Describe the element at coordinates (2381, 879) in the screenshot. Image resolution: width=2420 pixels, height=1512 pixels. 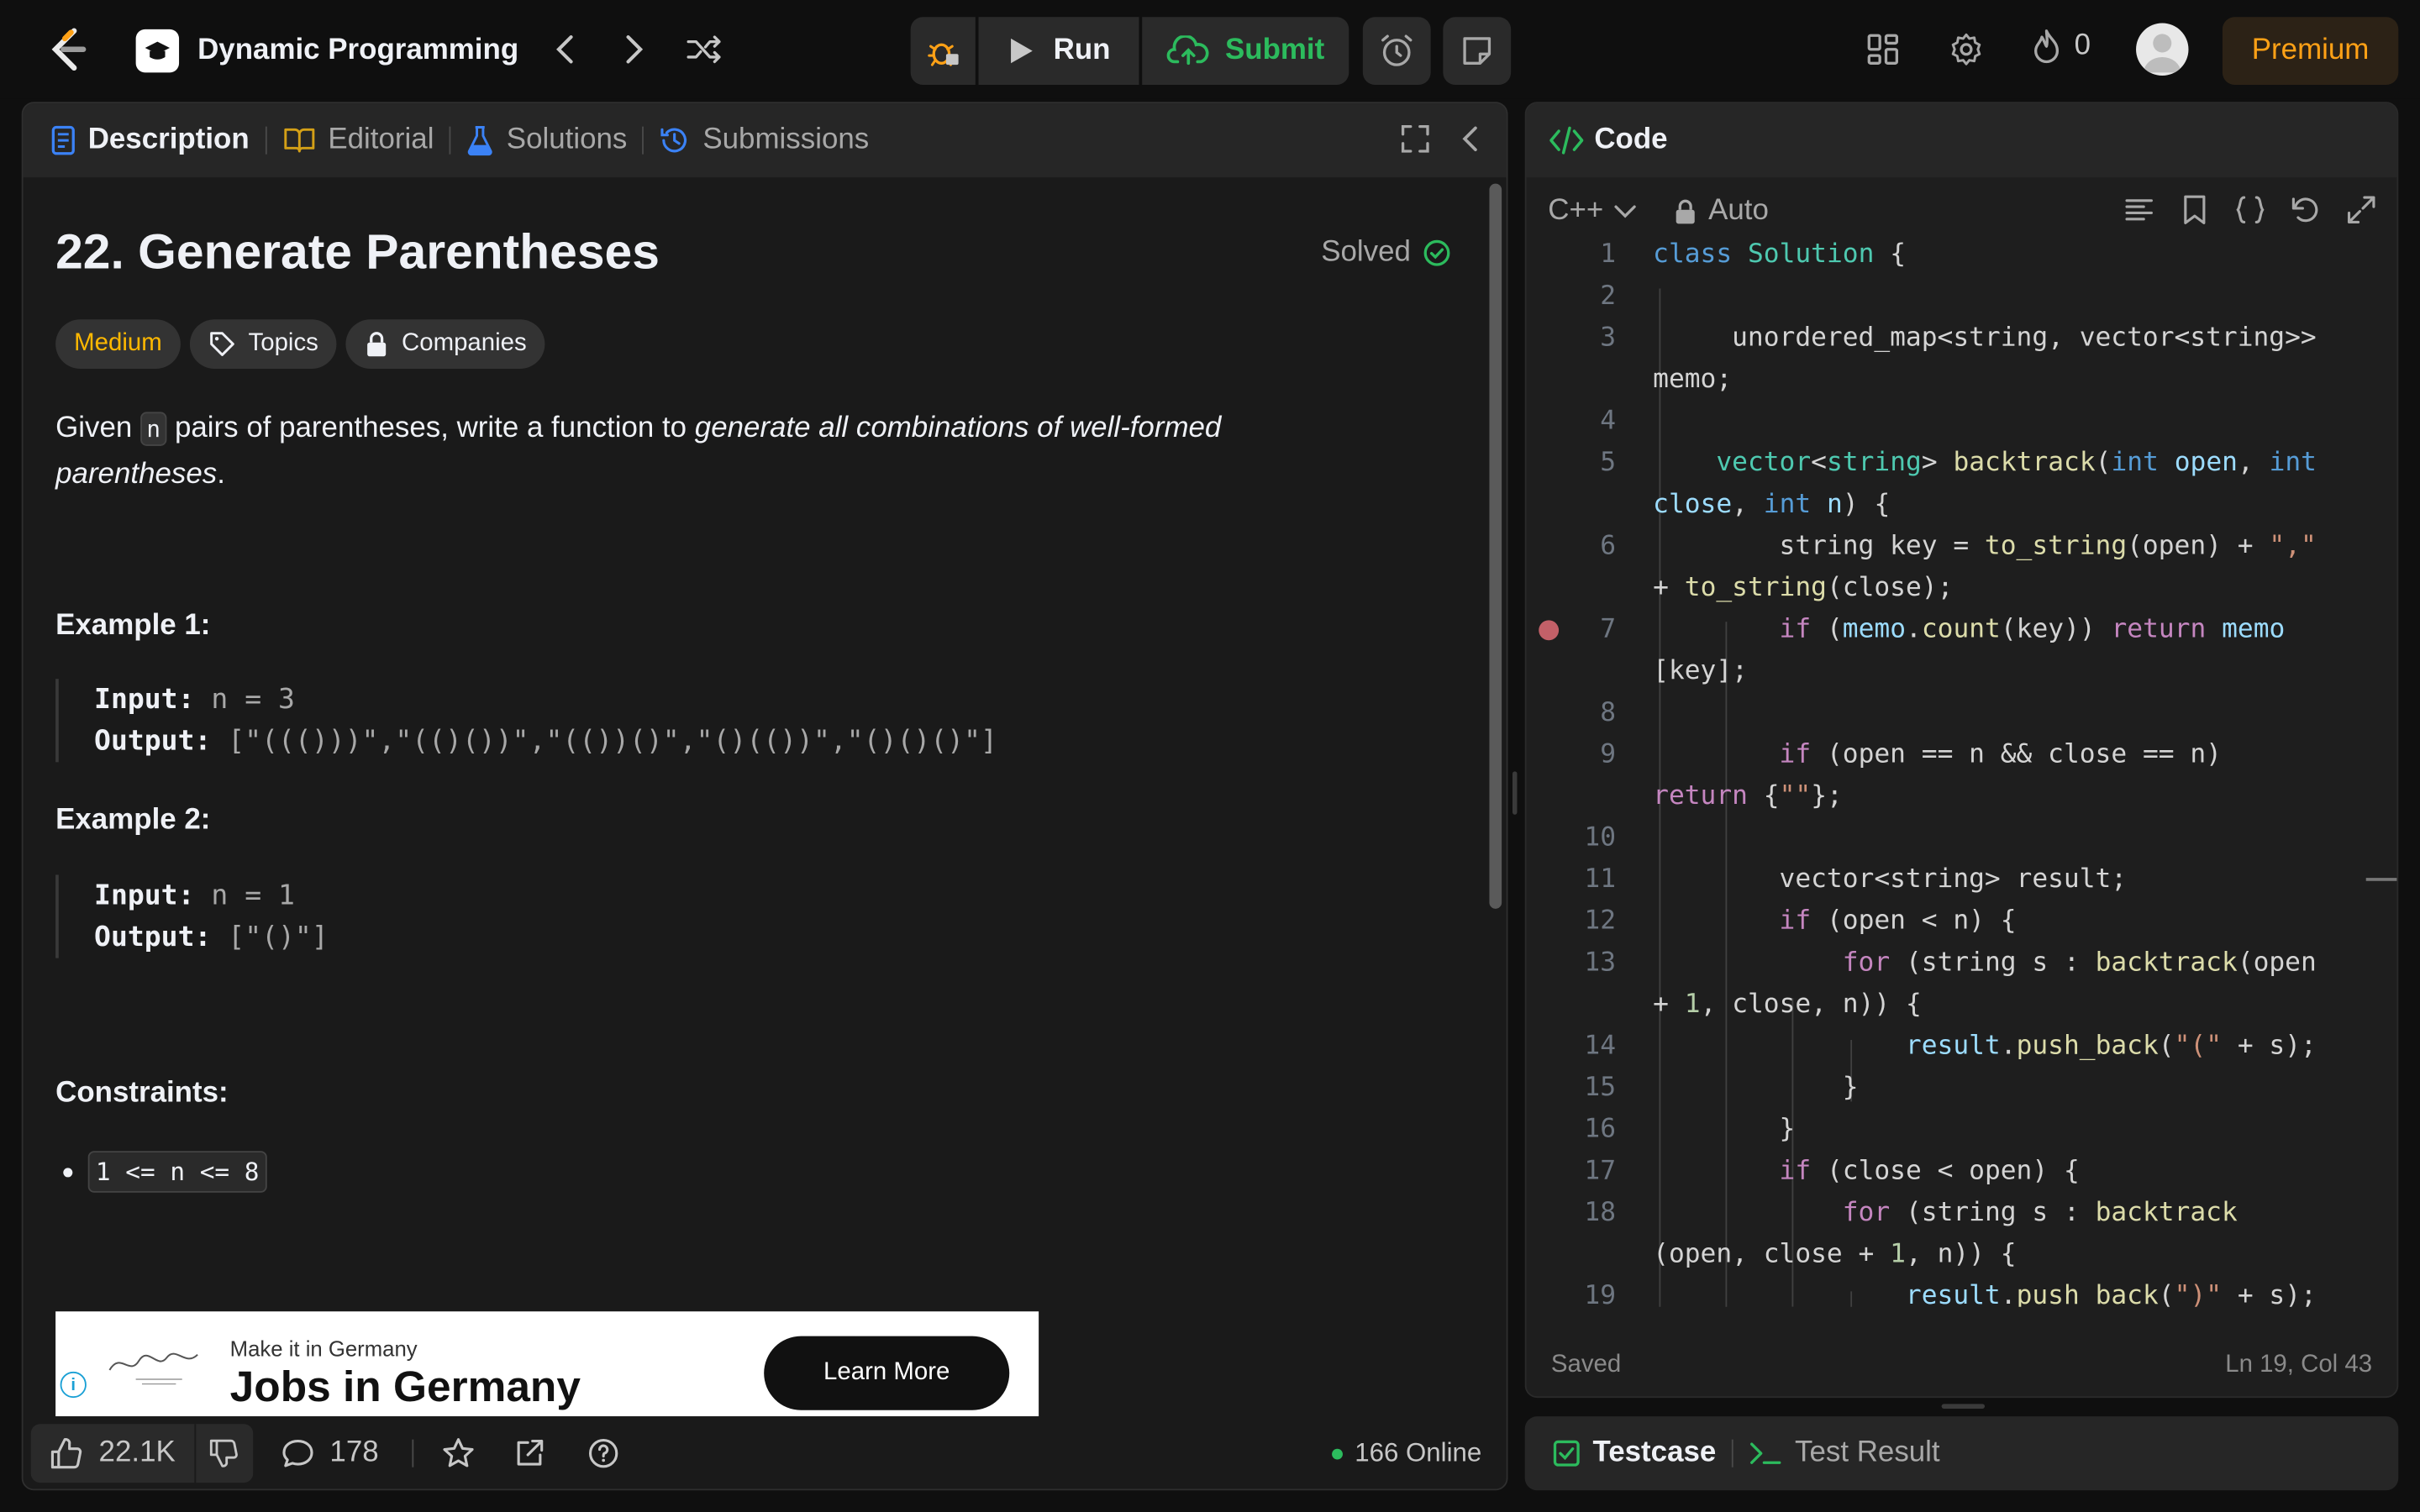
I see `scroll-indicator` at that location.